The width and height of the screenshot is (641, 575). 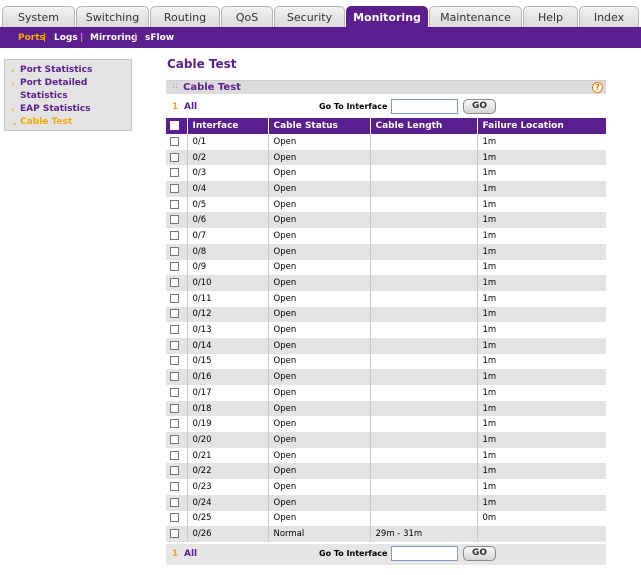 What do you see at coordinates (228, 502) in the screenshot?
I see `cell-interface: 0/24` at bounding box center [228, 502].